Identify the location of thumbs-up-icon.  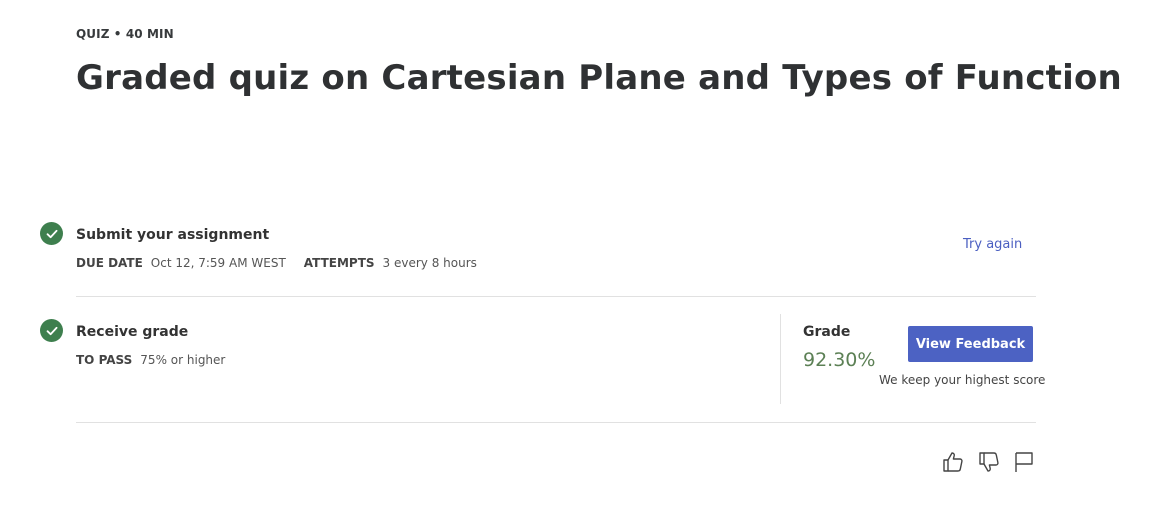
(953, 462).